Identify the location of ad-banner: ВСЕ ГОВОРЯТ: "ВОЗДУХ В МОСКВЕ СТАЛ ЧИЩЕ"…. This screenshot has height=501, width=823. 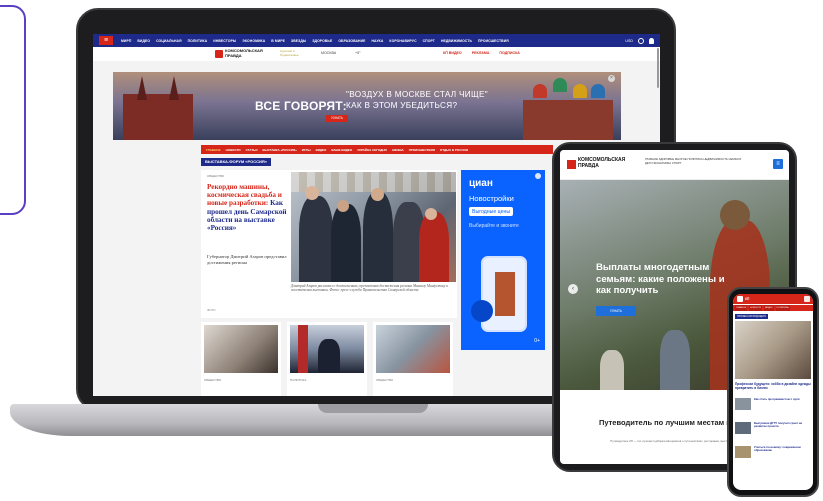
(367, 106).